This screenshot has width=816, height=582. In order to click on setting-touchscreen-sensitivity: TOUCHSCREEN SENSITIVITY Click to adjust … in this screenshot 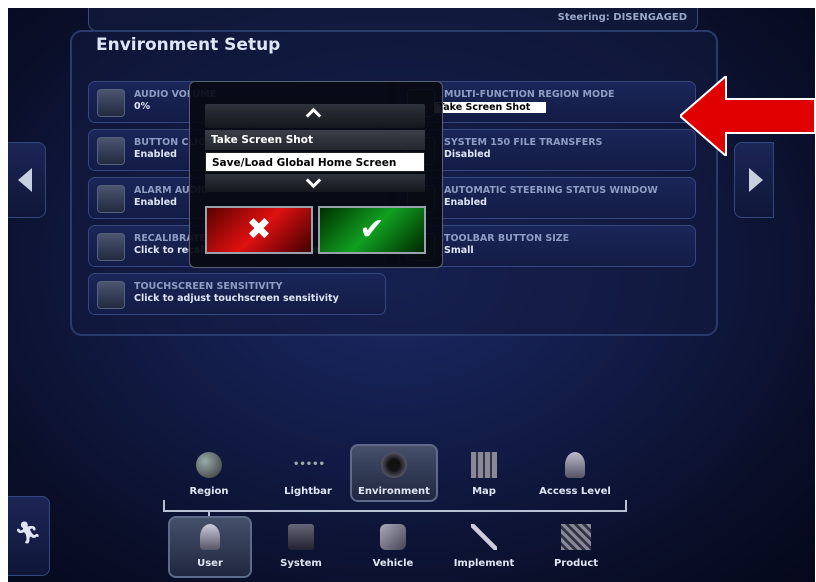, I will do `click(237, 294)`.